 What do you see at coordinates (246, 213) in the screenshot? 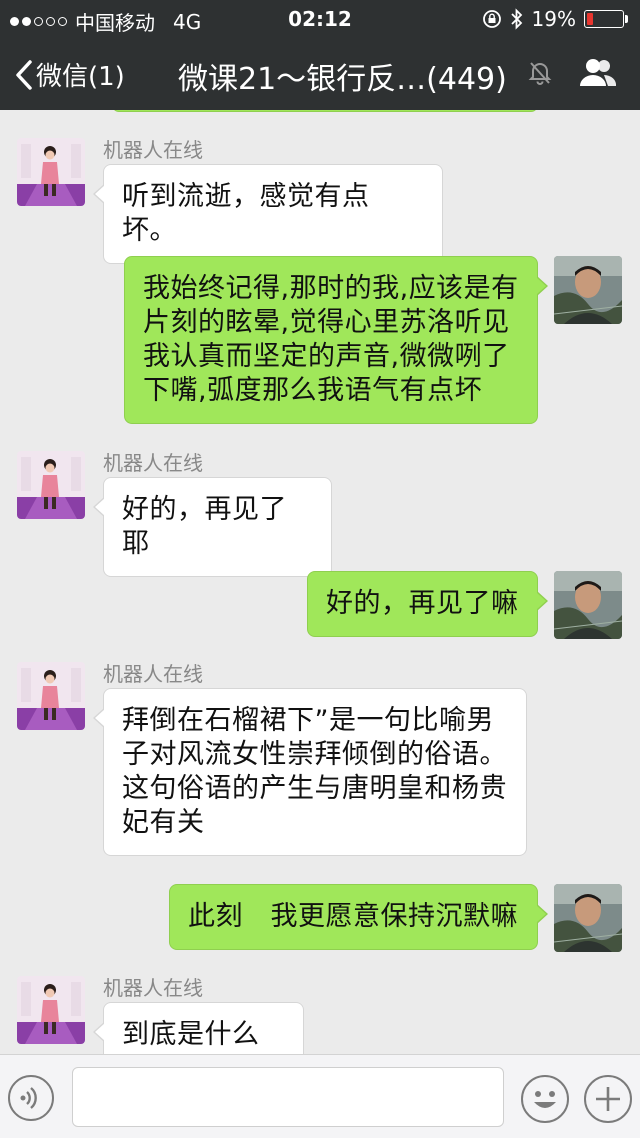
I see `message-line: 听到流逝，感觉有点坏。` at bounding box center [246, 213].